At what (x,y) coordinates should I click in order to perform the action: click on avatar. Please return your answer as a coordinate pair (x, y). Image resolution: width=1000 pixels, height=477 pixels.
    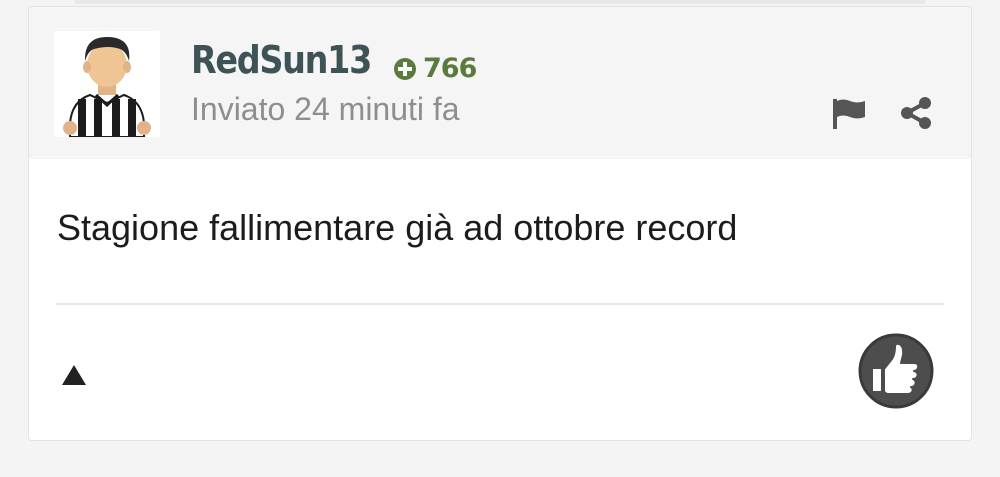
    Looking at the image, I should click on (107, 84).